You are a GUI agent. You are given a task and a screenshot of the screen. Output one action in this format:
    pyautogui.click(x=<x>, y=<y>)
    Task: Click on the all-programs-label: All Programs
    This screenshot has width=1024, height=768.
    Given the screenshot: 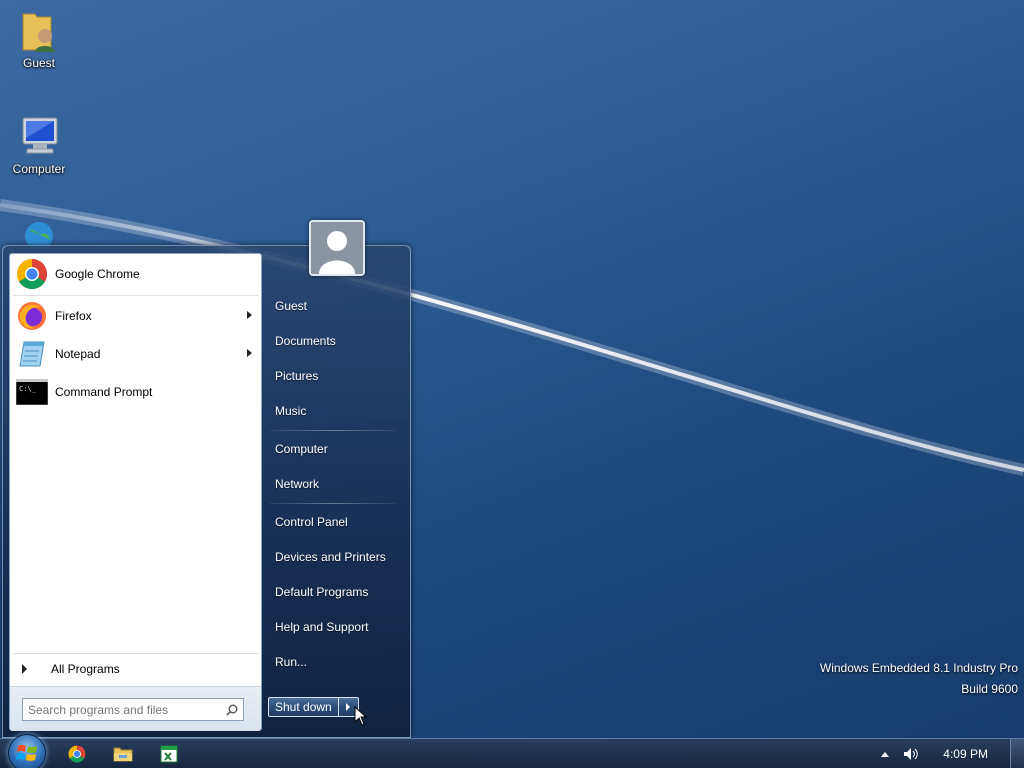 What is the action you would take?
    pyautogui.click(x=85, y=669)
    